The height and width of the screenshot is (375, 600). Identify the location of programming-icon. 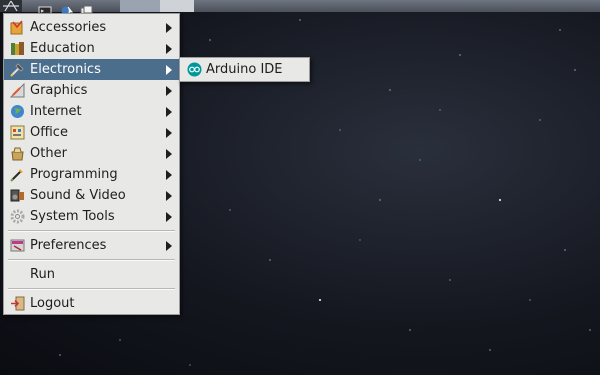
(16, 175).